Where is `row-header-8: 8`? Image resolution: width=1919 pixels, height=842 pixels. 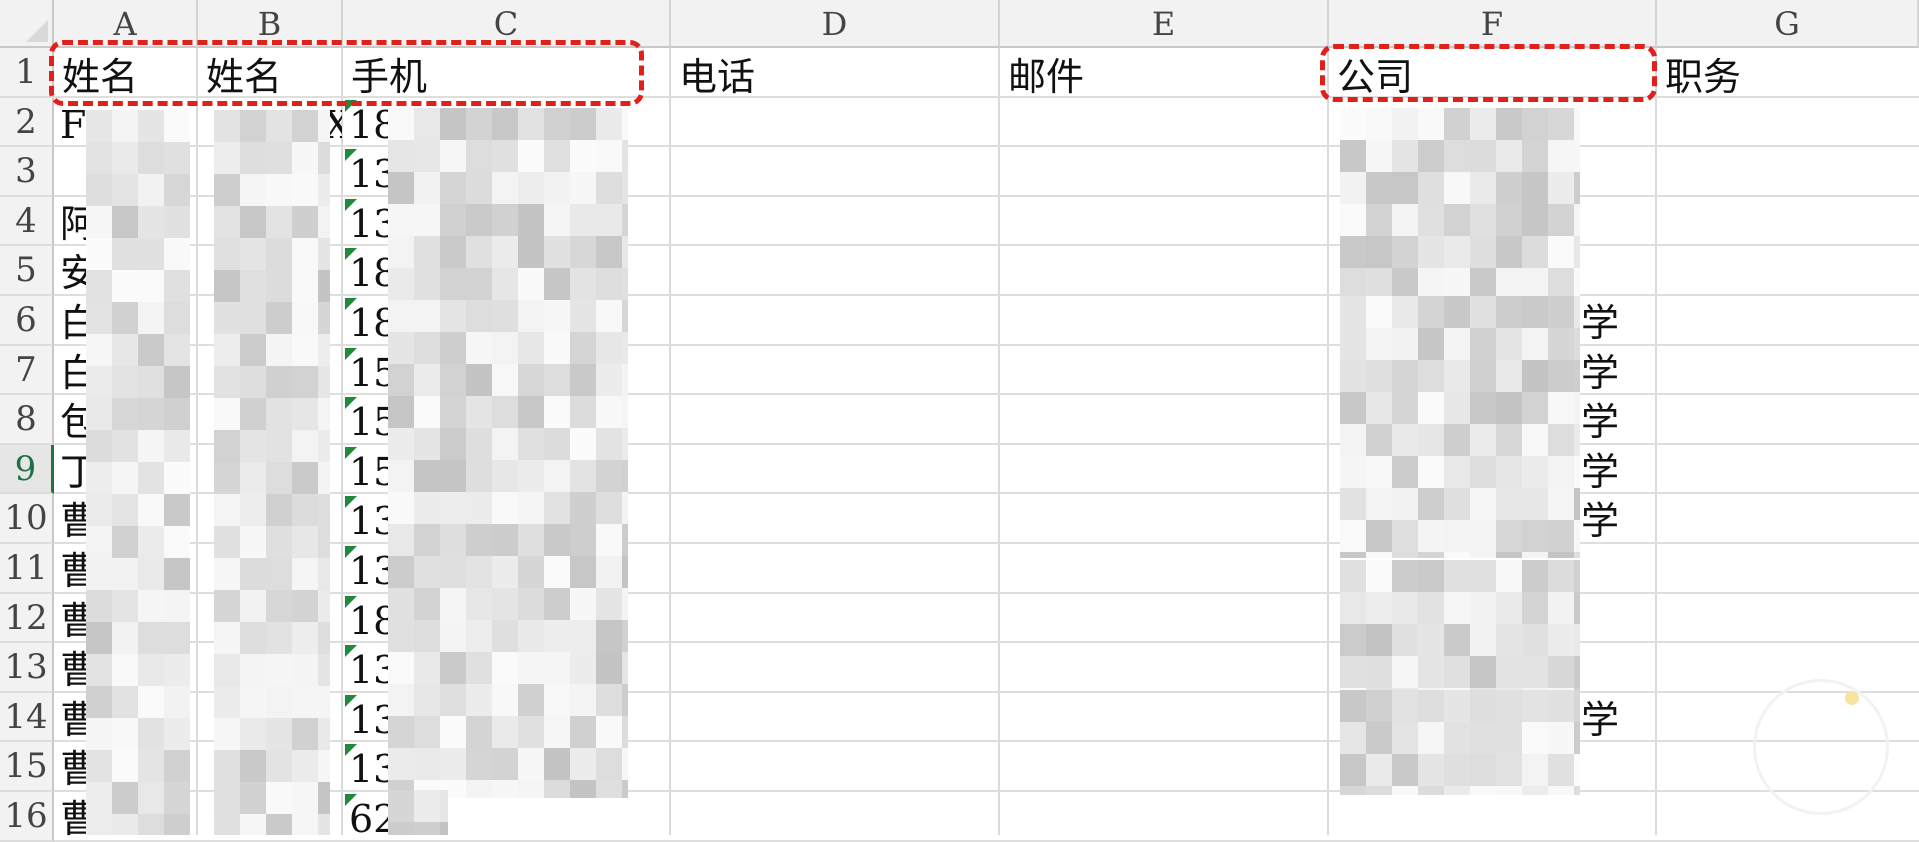
row-header-8: 8 is located at coordinates (27, 420).